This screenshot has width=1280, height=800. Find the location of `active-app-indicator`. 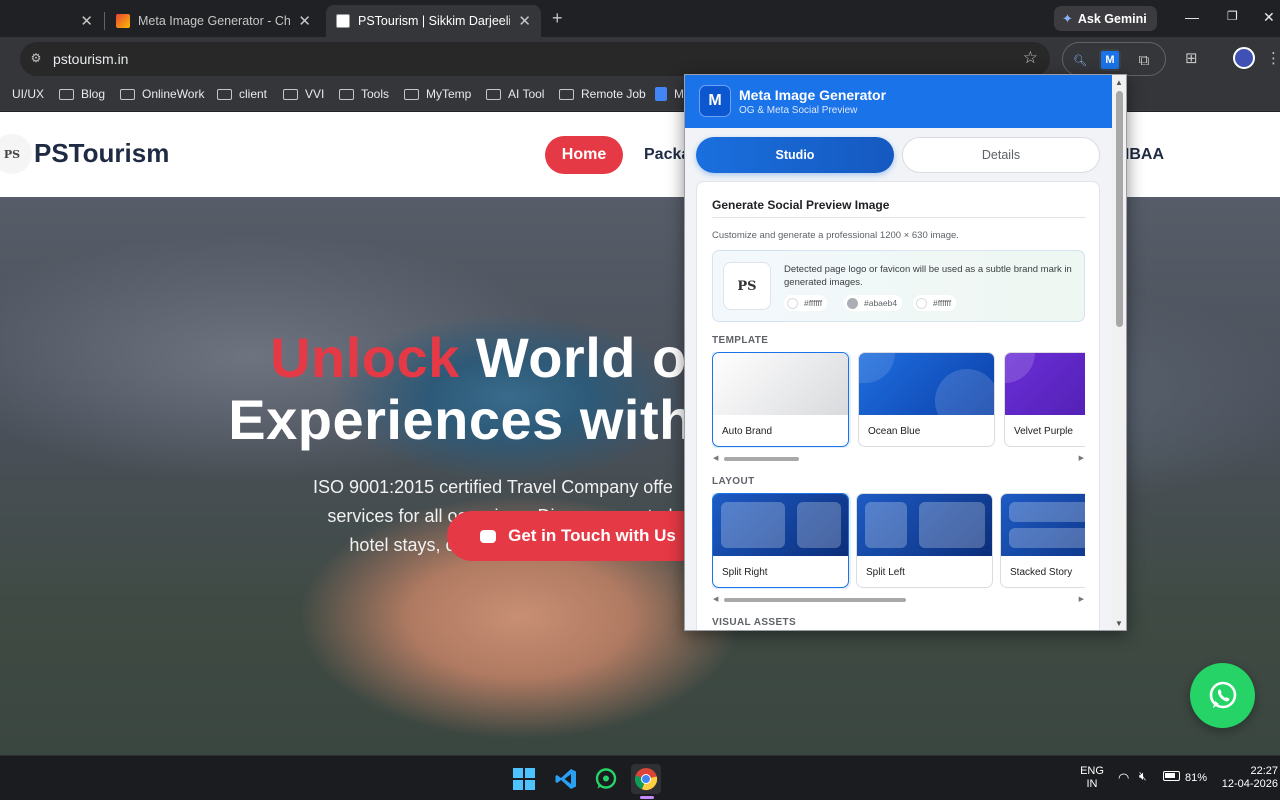

active-app-indicator is located at coordinates (647, 797).